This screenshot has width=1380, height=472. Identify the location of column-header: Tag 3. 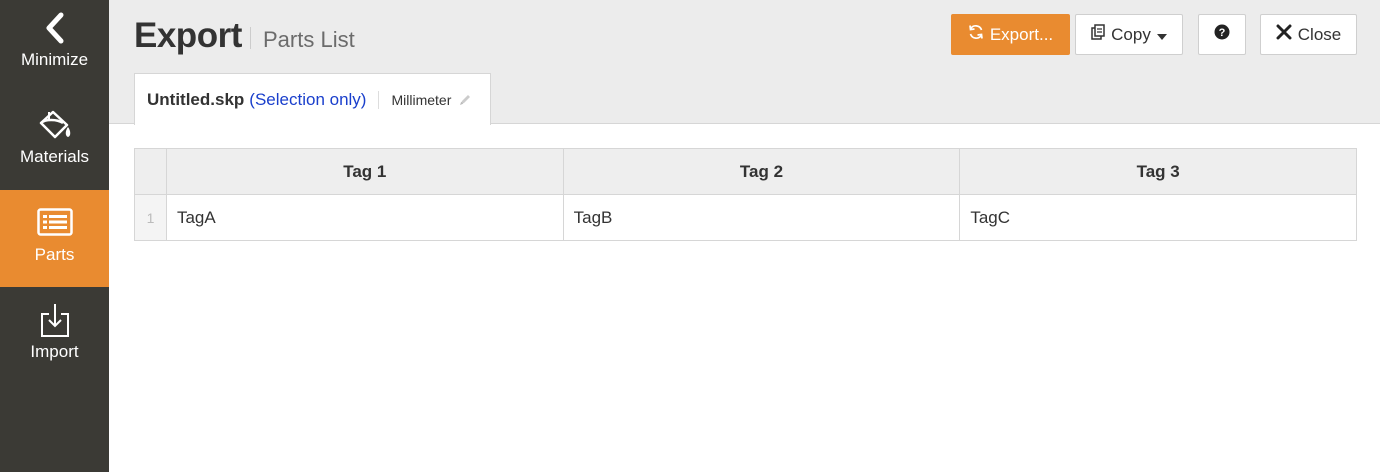
(1158, 171).